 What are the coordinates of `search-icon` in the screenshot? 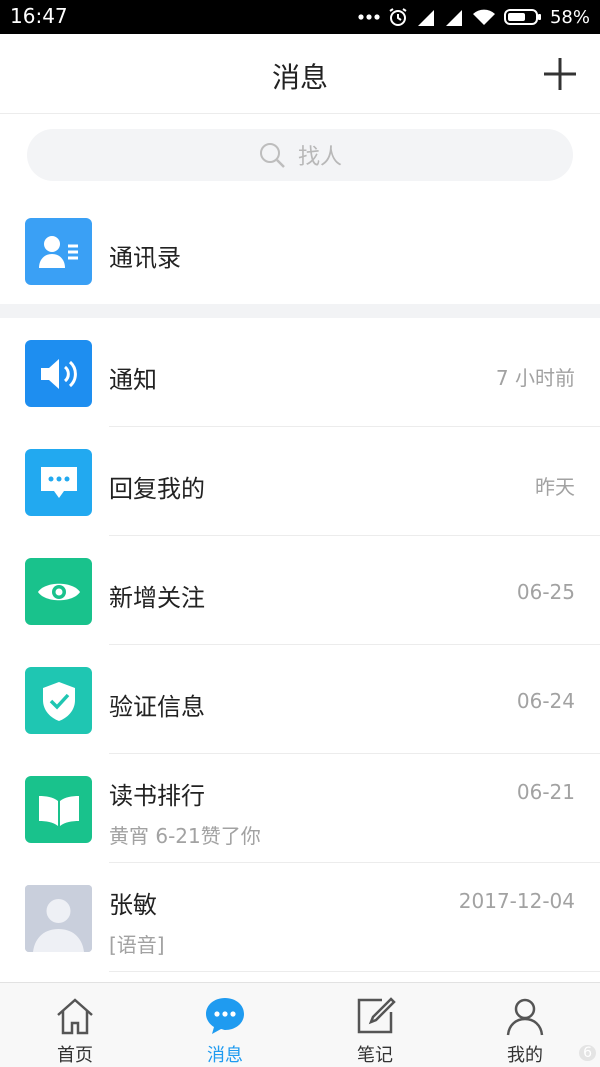 It's located at (272, 155).